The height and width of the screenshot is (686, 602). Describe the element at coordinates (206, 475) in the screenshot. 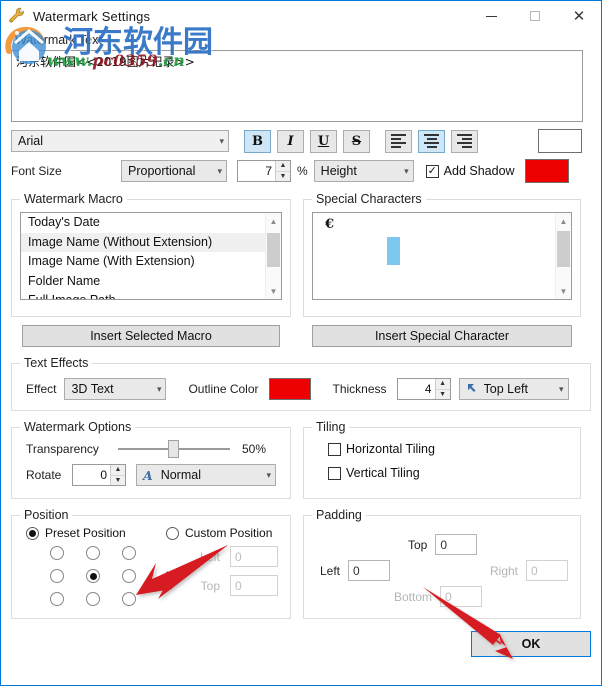

I see `text-style-select: A Normal ▾` at that location.